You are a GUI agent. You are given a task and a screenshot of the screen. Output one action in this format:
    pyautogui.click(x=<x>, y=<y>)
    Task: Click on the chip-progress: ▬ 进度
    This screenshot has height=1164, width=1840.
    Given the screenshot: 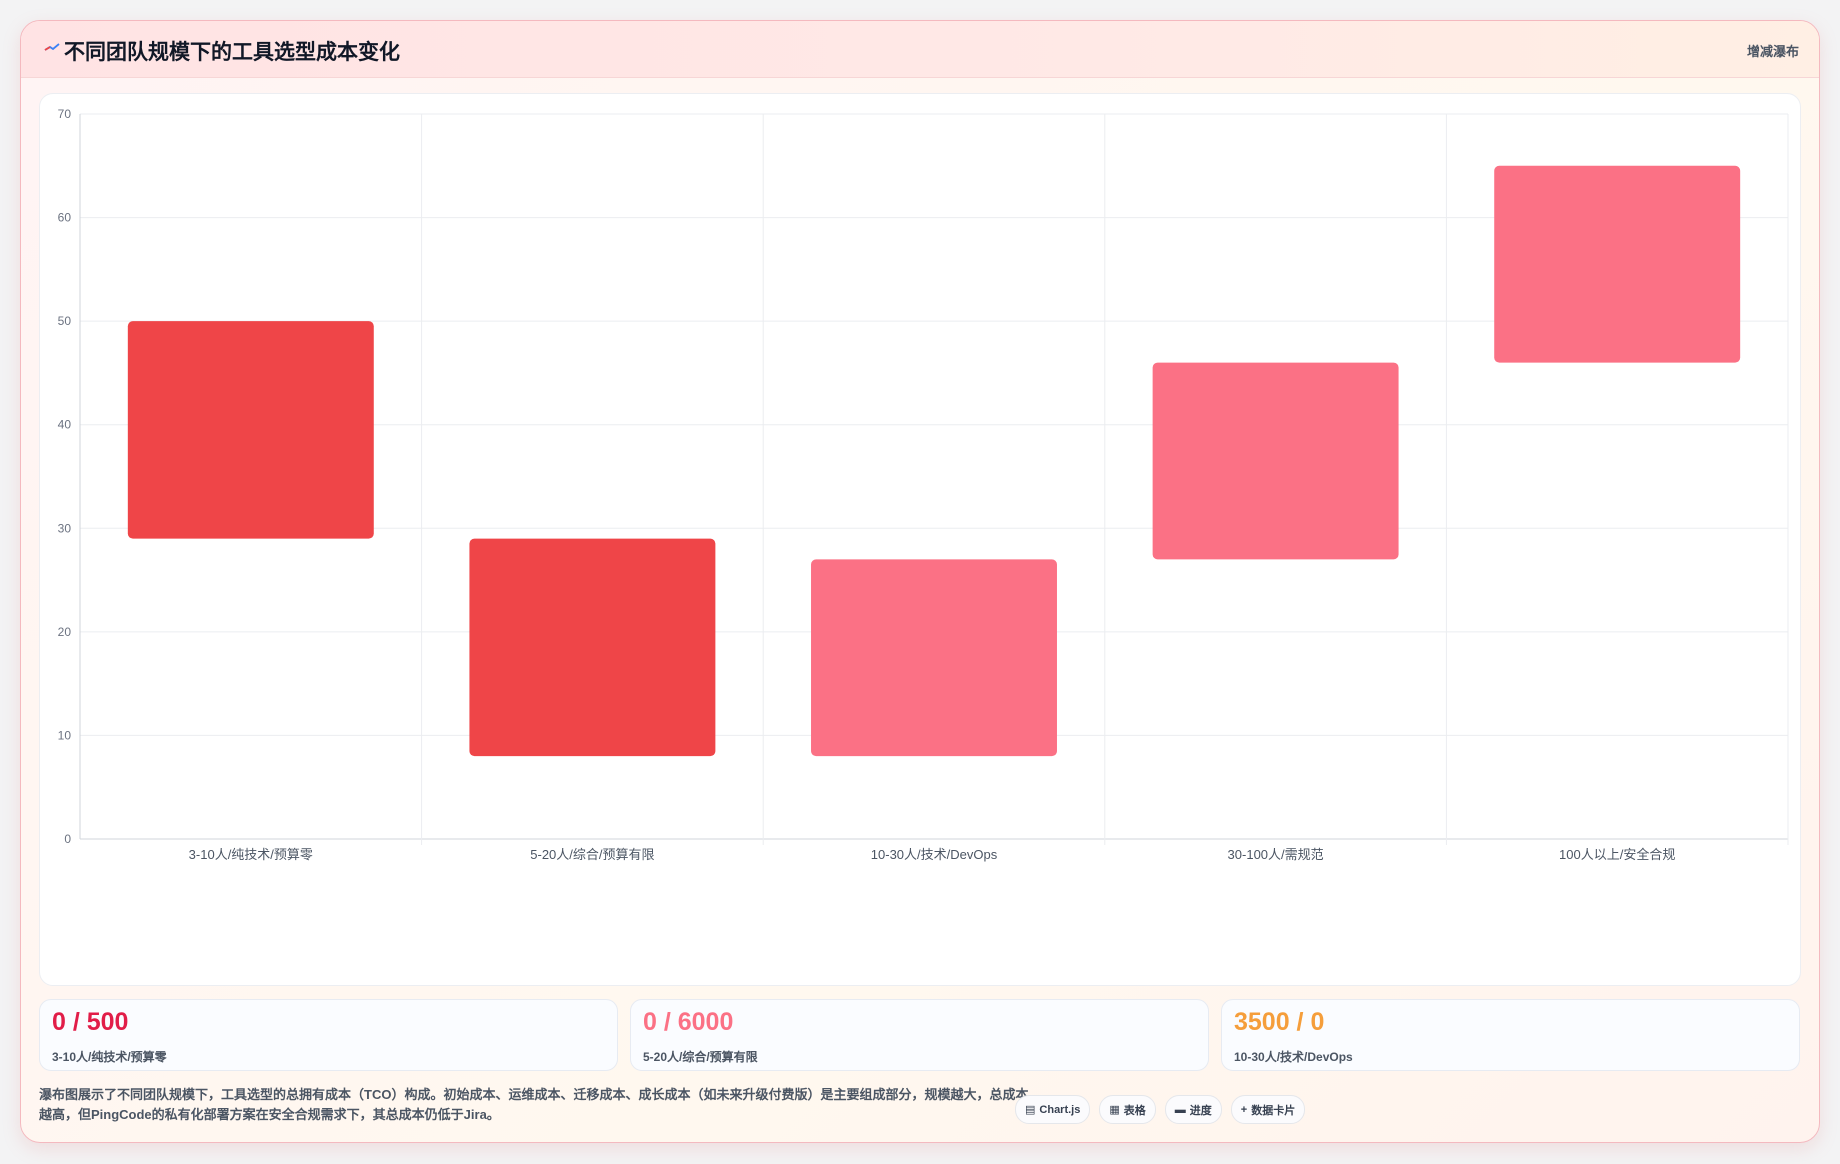 What is the action you would take?
    pyautogui.click(x=1193, y=1109)
    